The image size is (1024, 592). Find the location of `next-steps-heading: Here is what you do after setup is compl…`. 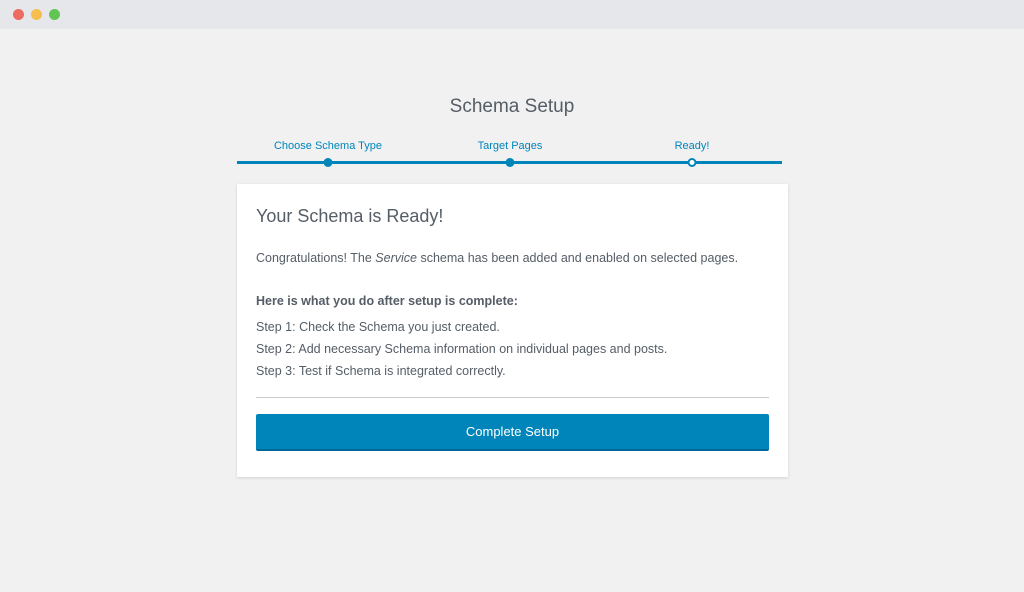

next-steps-heading: Here is what you do after setup is compl… is located at coordinates (387, 301).